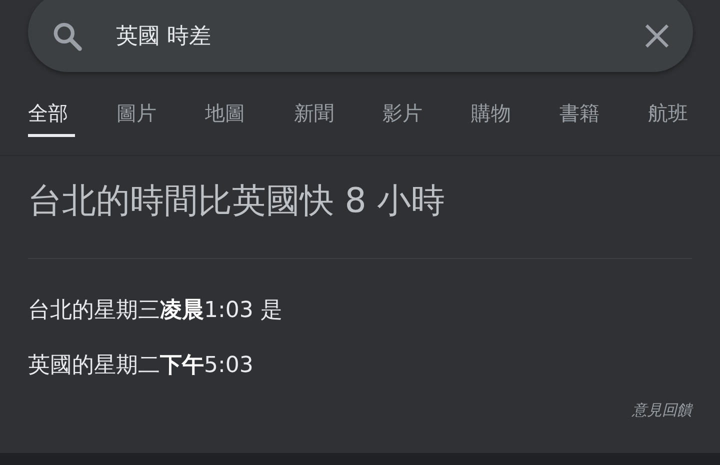 This screenshot has width=720, height=465. Describe the element at coordinates (249, 118) in the screenshot. I see `tab: 地圖` at that location.